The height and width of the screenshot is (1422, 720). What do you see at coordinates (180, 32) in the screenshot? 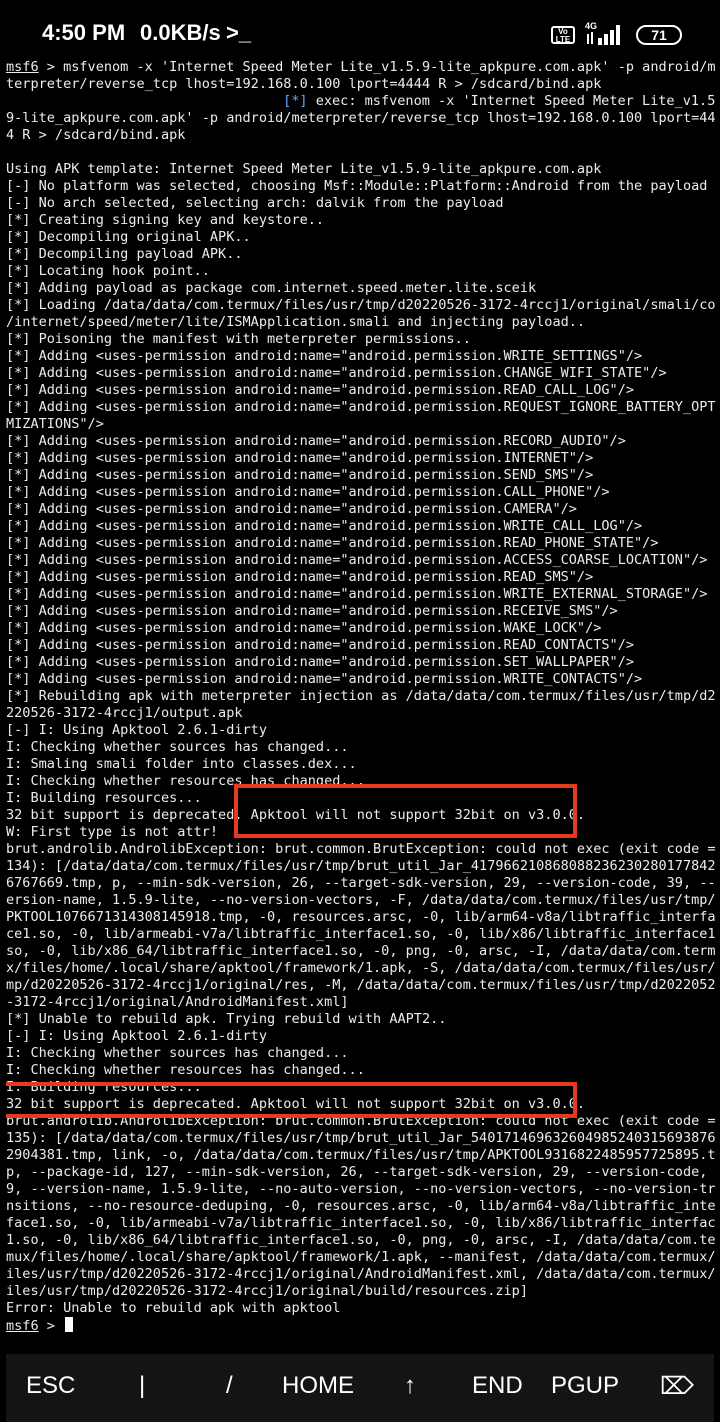
I see `network-speed: 0.0KB/s` at bounding box center [180, 32].